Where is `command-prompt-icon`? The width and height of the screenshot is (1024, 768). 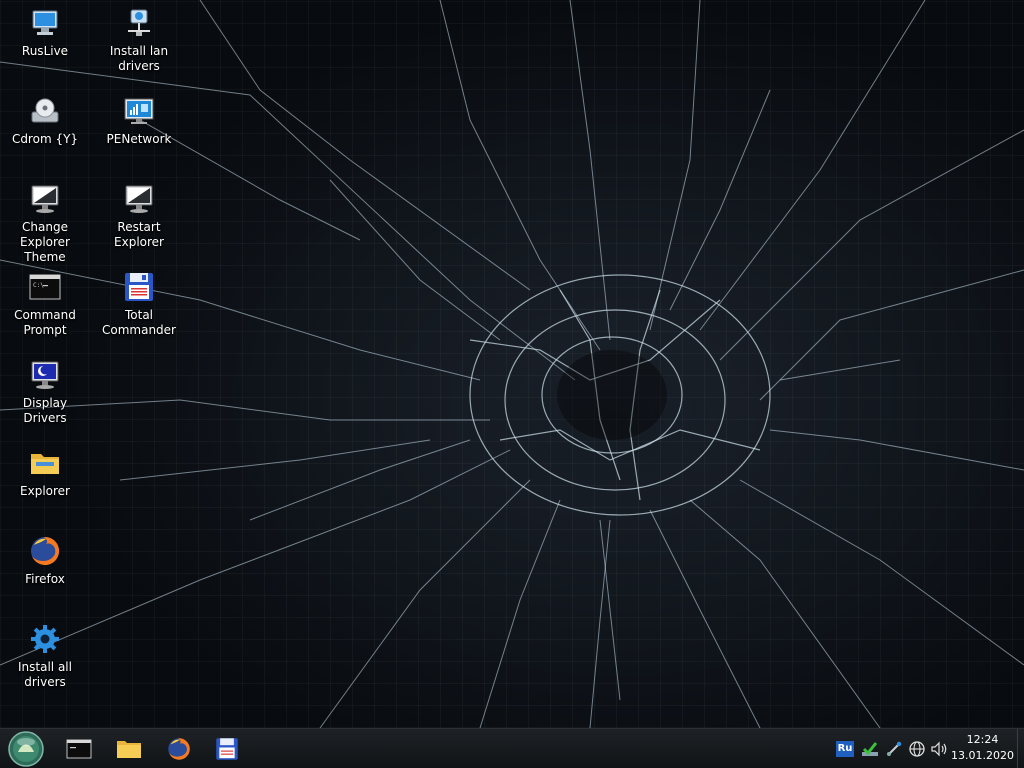 command-prompt-icon is located at coordinates (79, 749).